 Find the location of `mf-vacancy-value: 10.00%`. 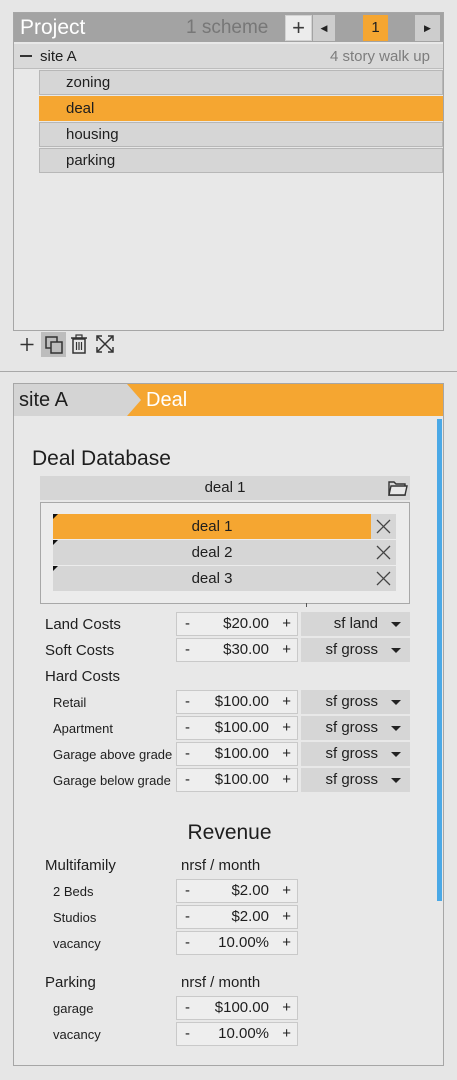

mf-vacancy-value: 10.00% is located at coordinates (243, 943).